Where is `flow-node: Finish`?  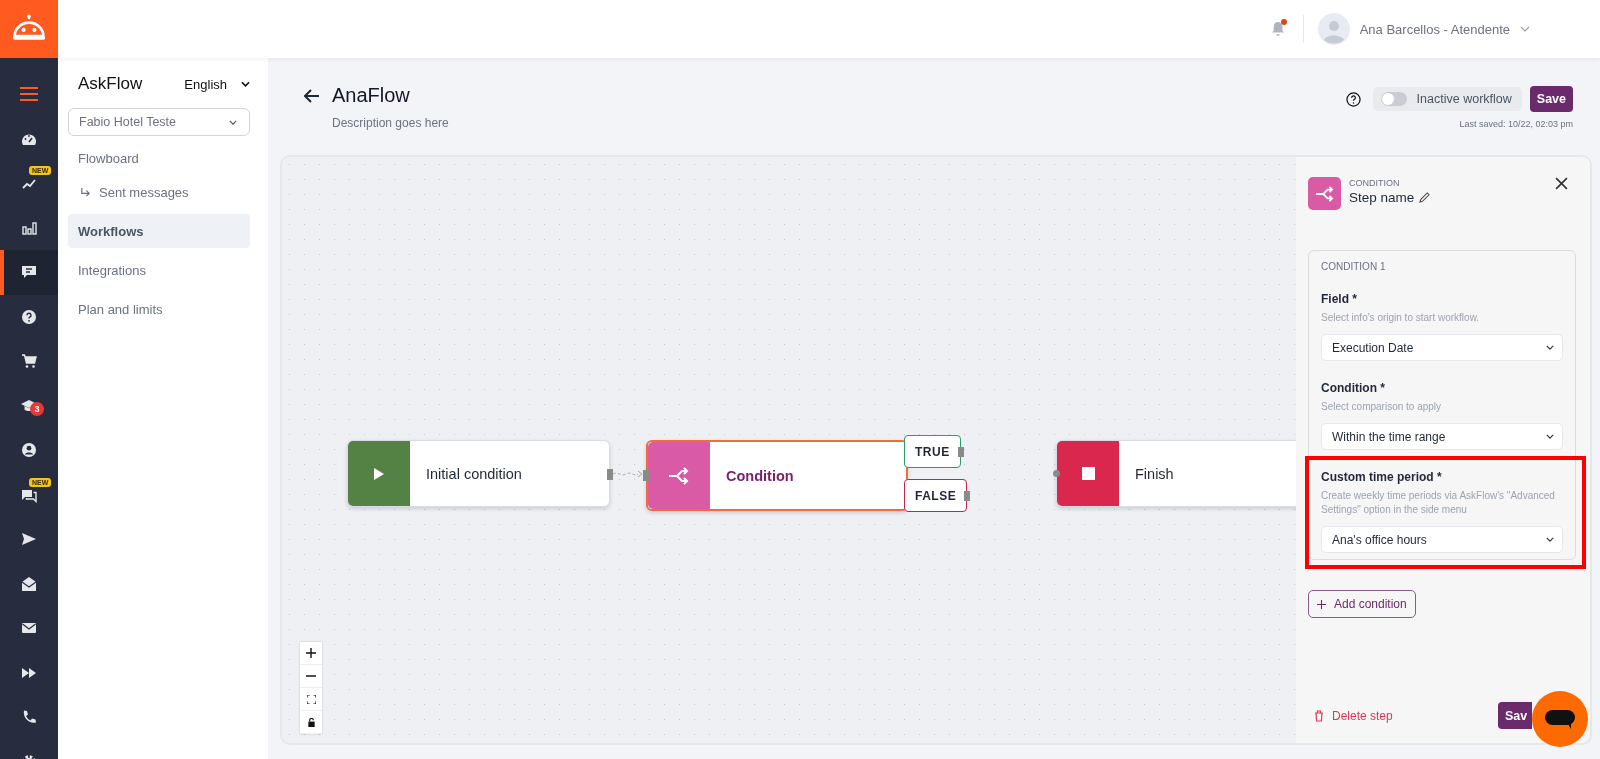 flow-node: Finish is located at coordinates (1176, 473).